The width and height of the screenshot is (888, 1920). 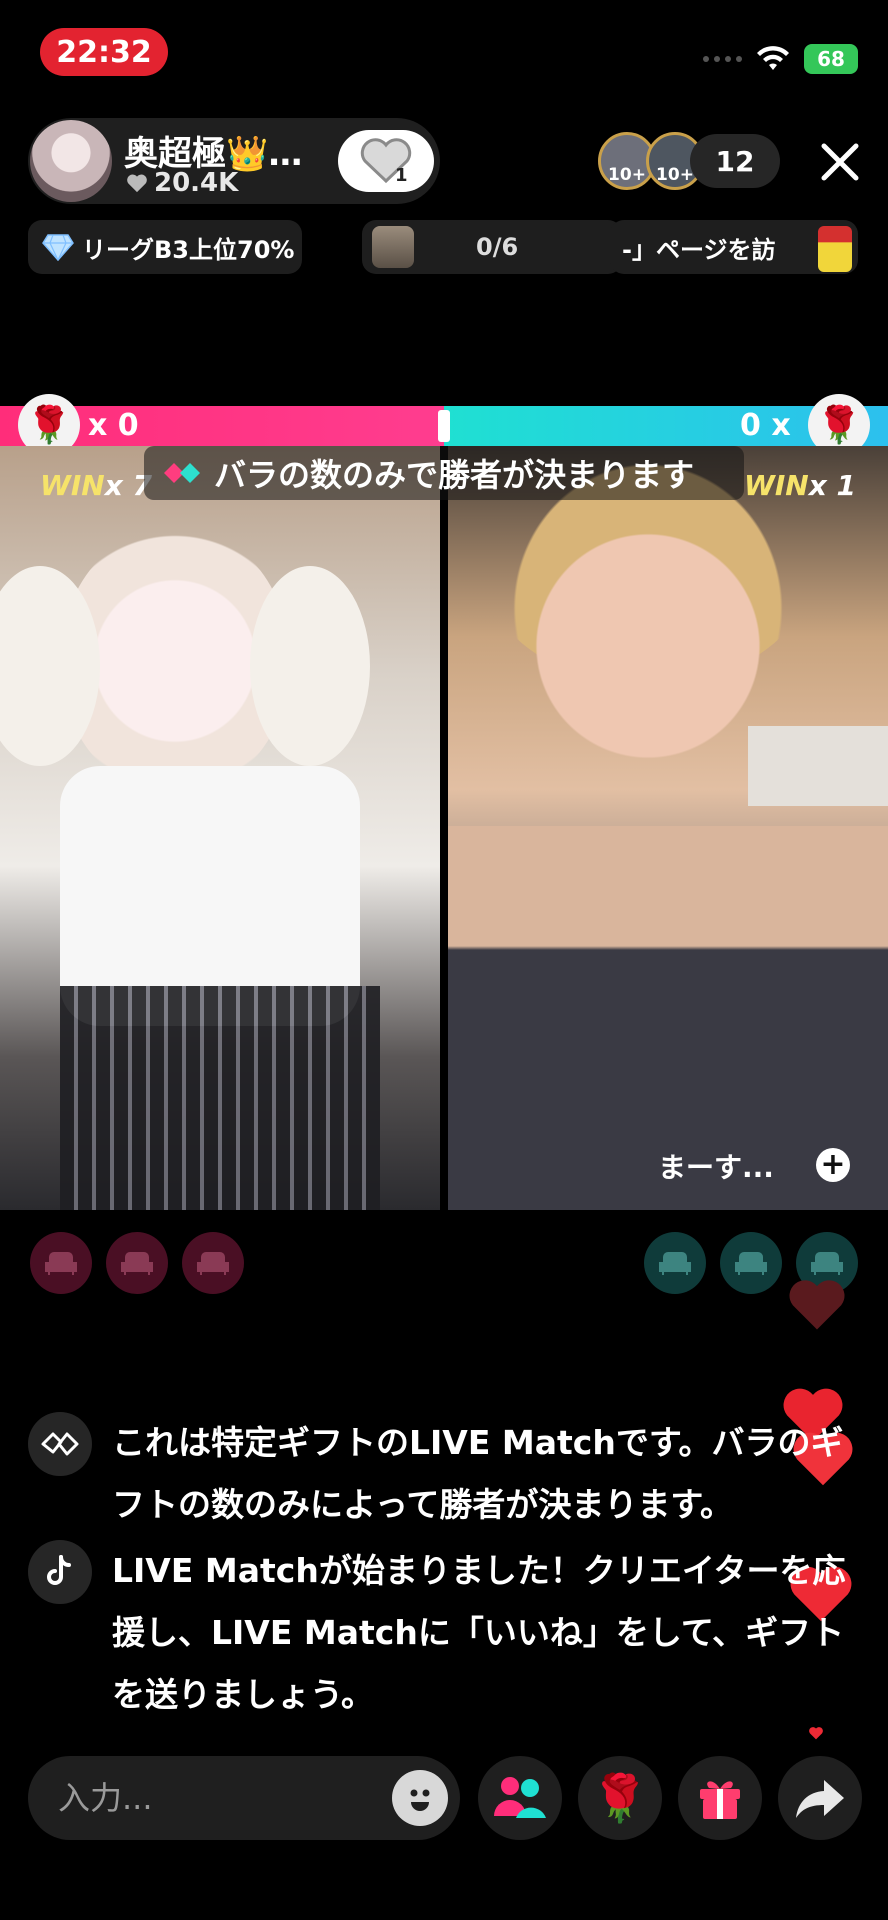 What do you see at coordinates (444, 828) in the screenshot?
I see `video-divider` at bounding box center [444, 828].